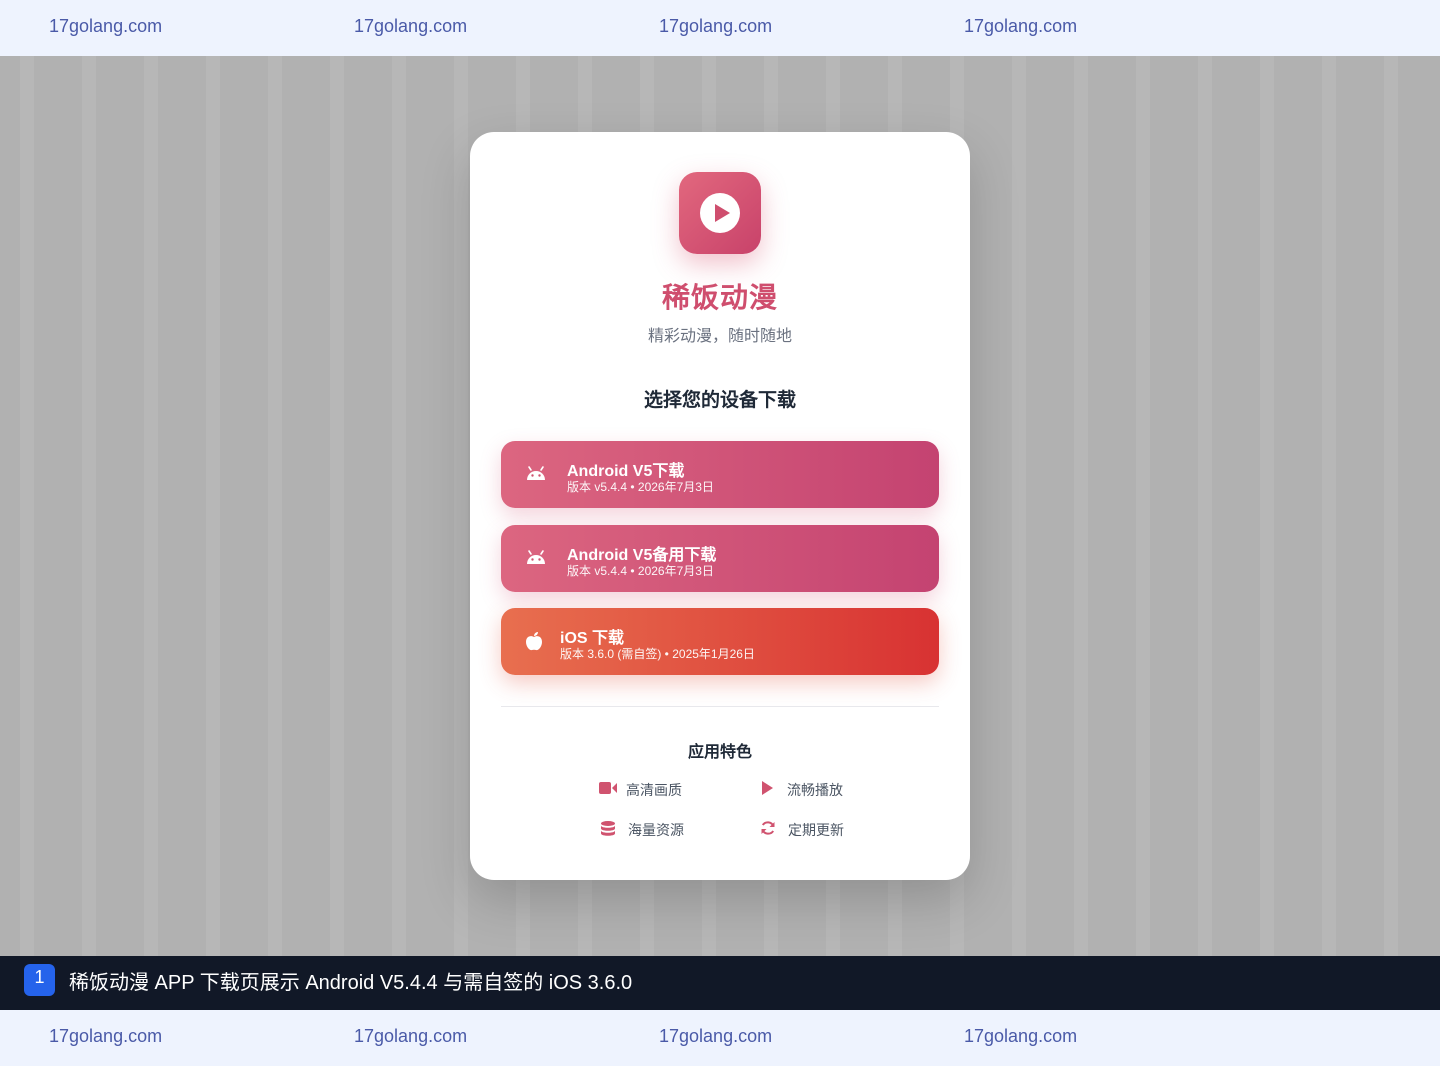 The image size is (1440, 1066). Describe the element at coordinates (719, 336) in the screenshot. I see `app-tagline: 精彩动漫，随时随地` at that location.